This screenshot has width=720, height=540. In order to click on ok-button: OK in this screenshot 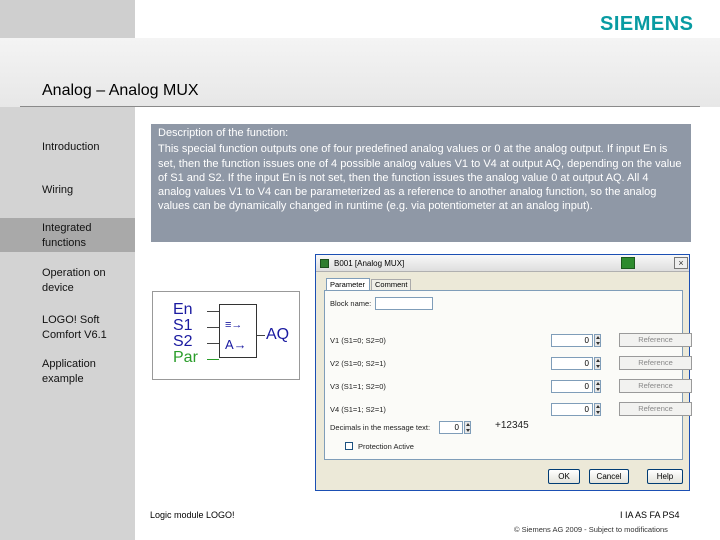, I will do `click(564, 476)`.